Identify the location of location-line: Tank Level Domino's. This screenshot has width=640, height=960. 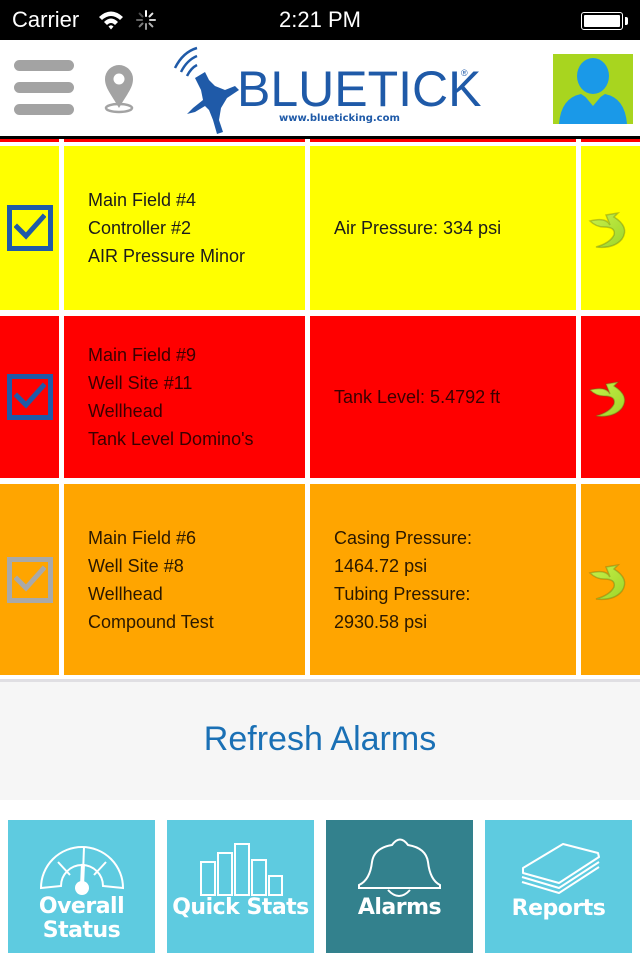
(171, 439).